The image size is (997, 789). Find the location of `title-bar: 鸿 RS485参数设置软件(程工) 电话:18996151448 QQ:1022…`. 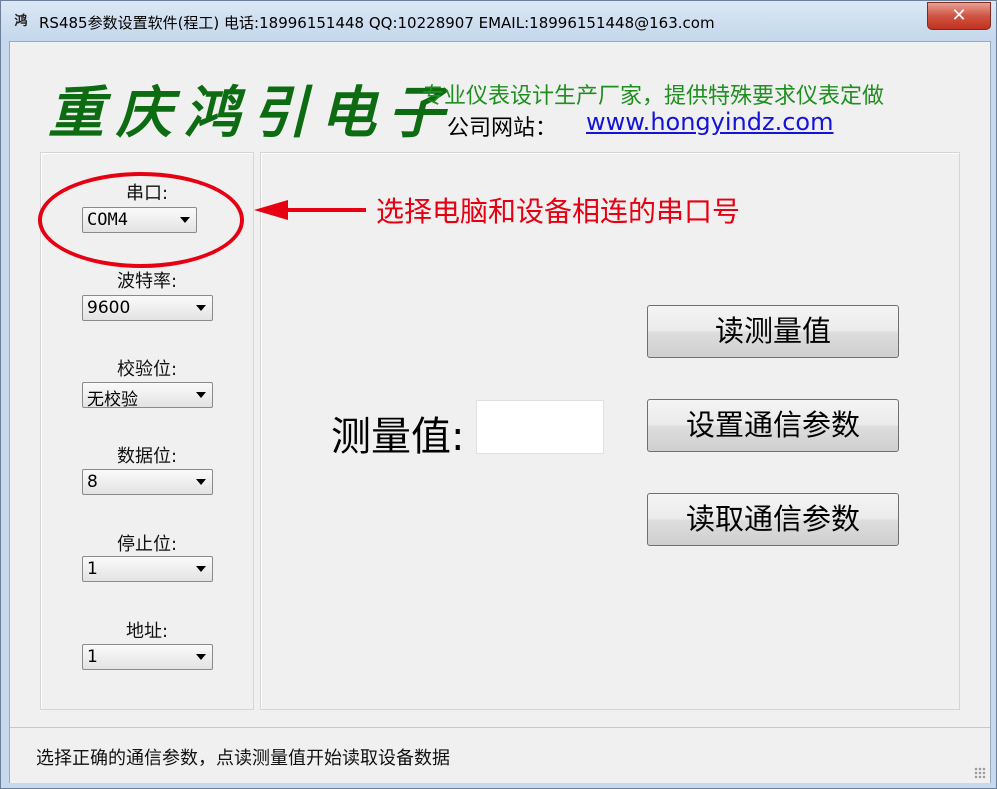

title-bar: 鸿 RS485参数设置软件(程工) 电话:18996151448 QQ:1022… is located at coordinates (498, 21).